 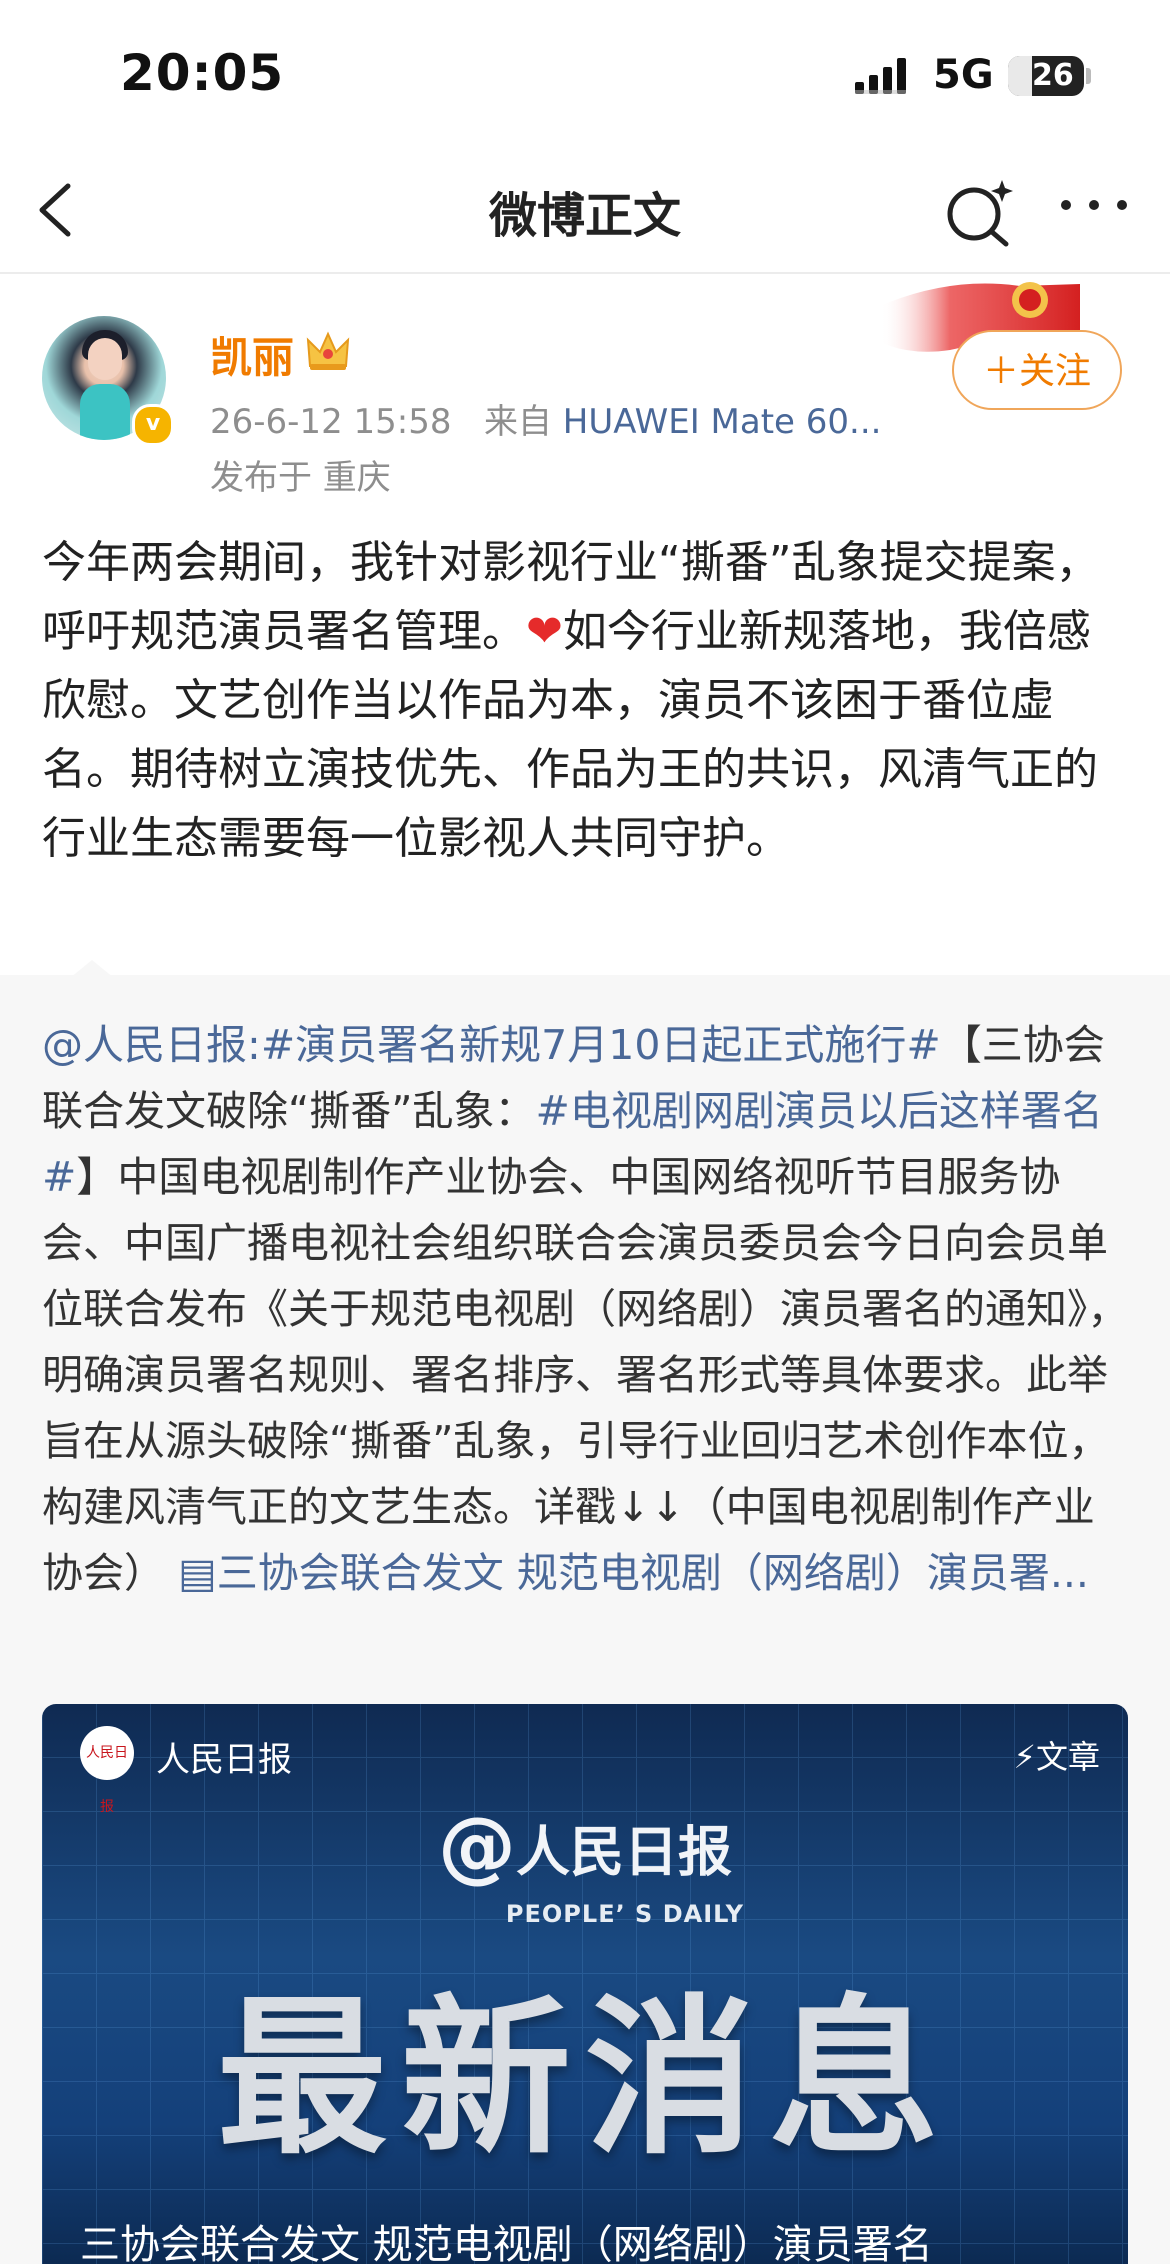 I want to click on post-source-prefix: 来自, so click(x=517, y=422).